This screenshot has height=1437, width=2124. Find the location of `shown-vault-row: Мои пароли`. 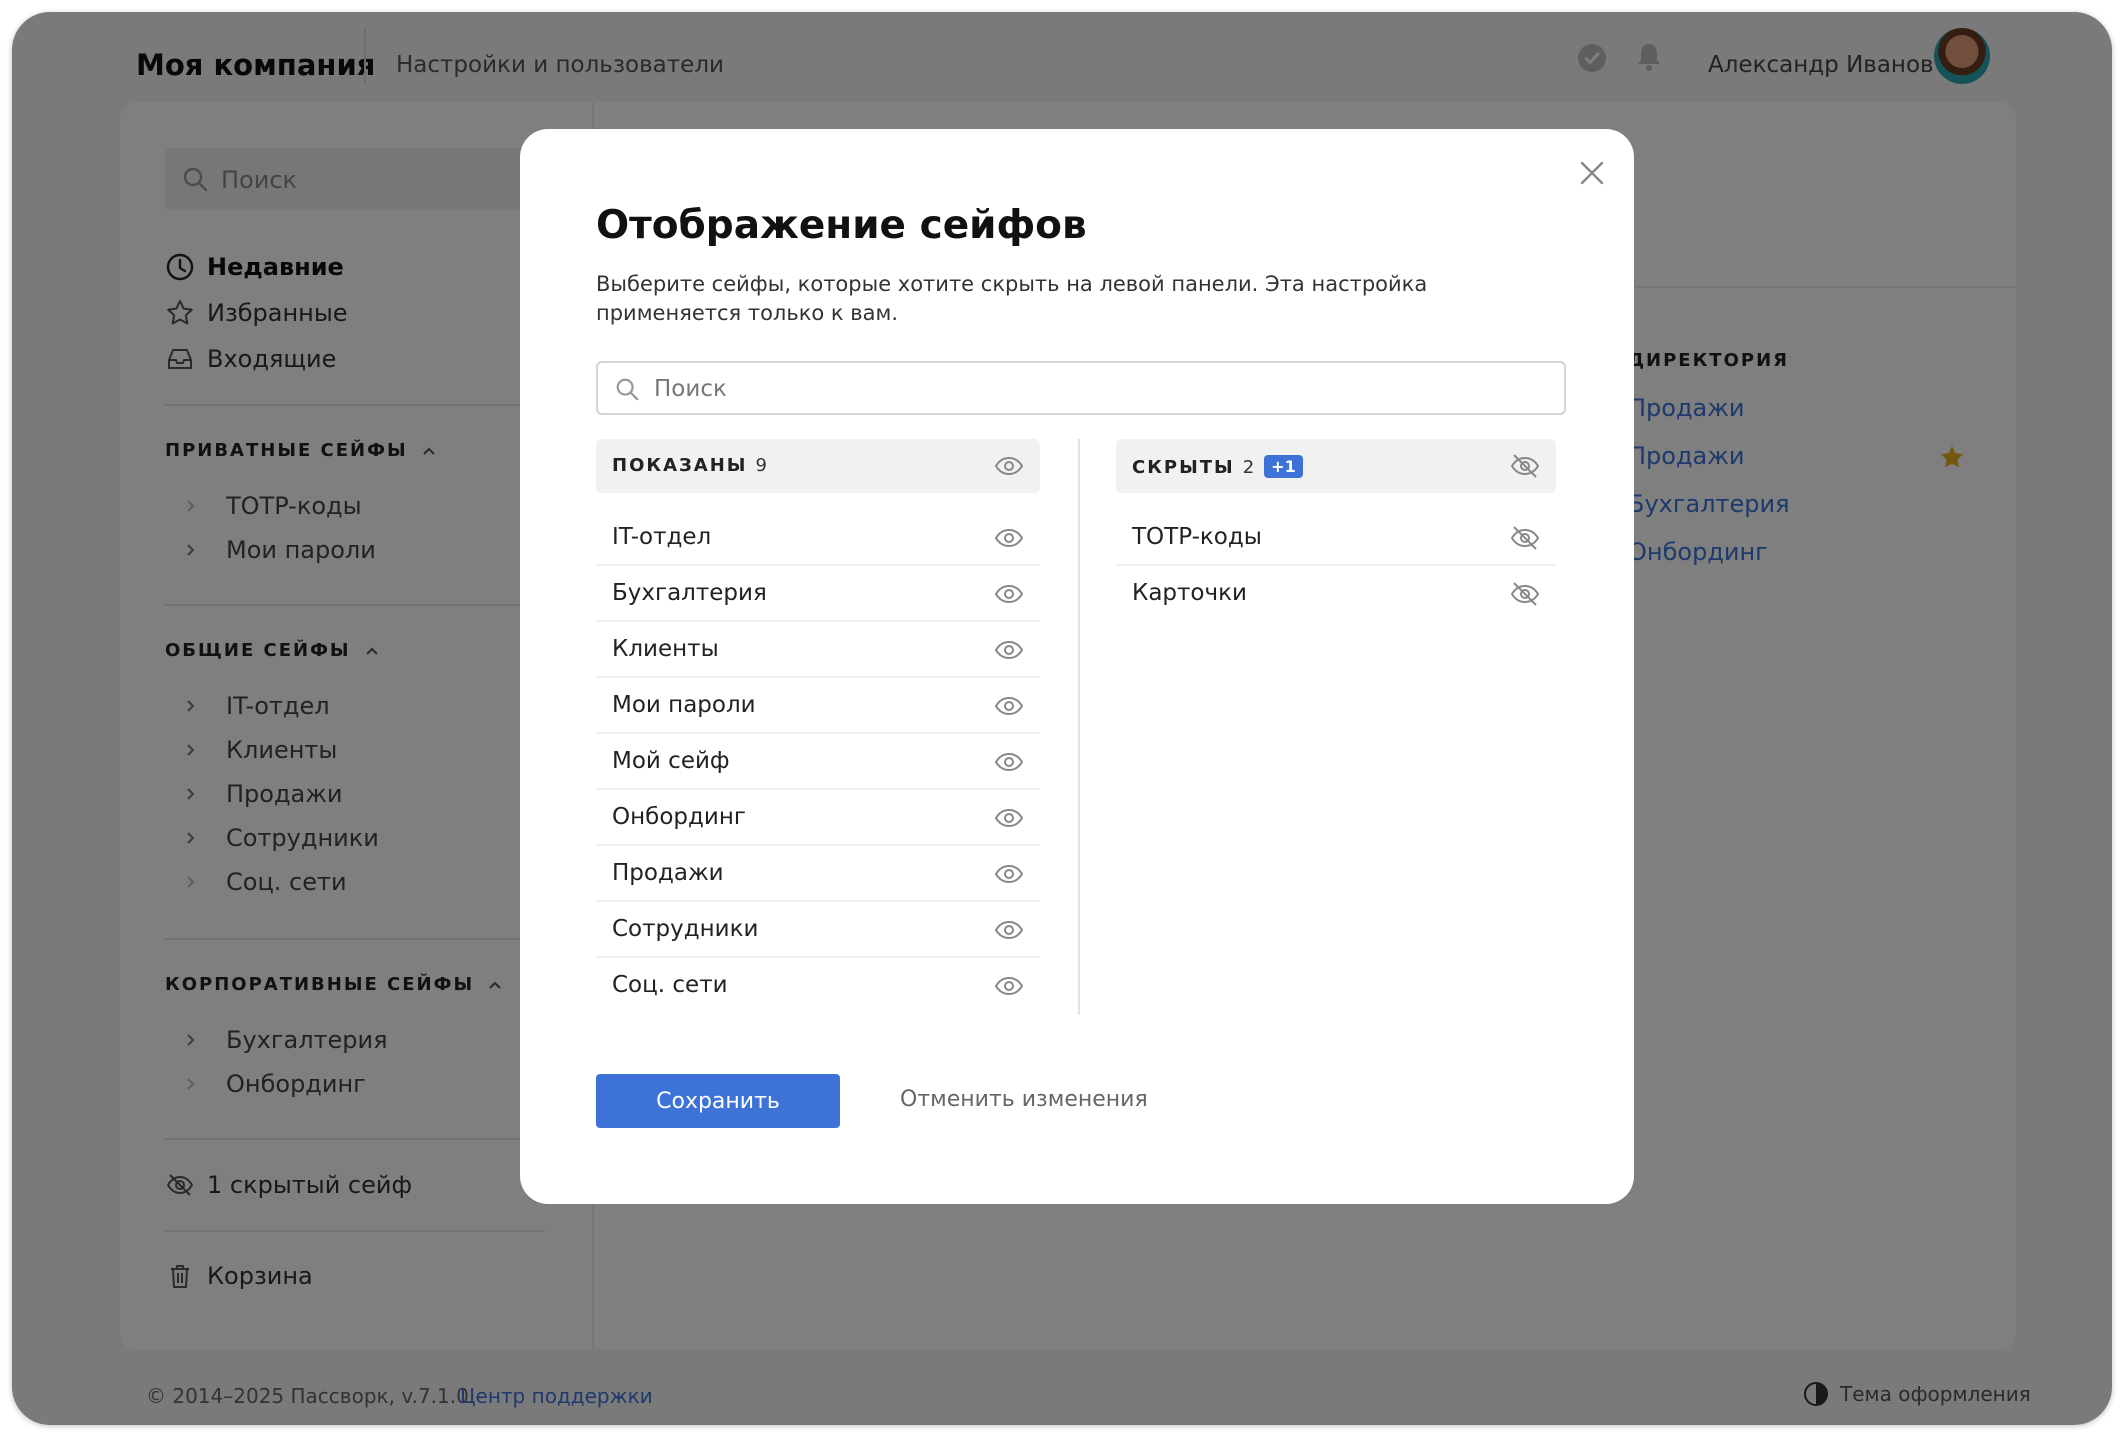

shown-vault-row: Мои пароли is located at coordinates (818, 706).